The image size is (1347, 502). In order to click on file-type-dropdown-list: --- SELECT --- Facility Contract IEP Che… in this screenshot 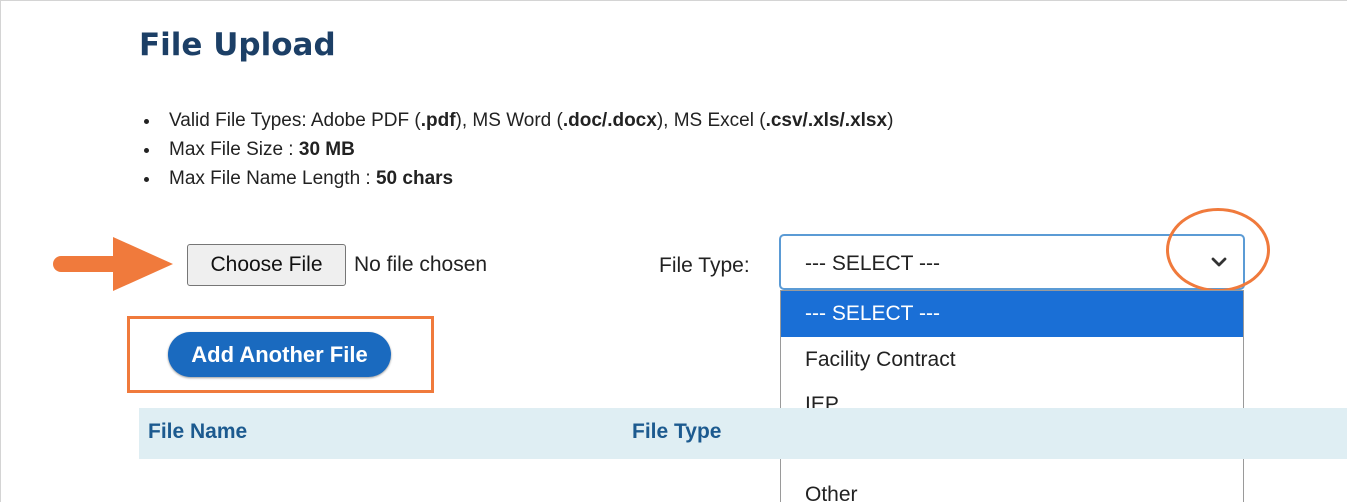, I will do `click(1012, 396)`.